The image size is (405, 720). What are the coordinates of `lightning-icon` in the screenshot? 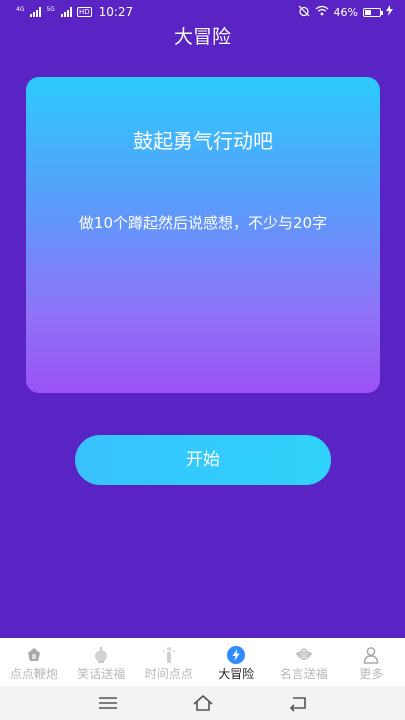 It's located at (236, 655).